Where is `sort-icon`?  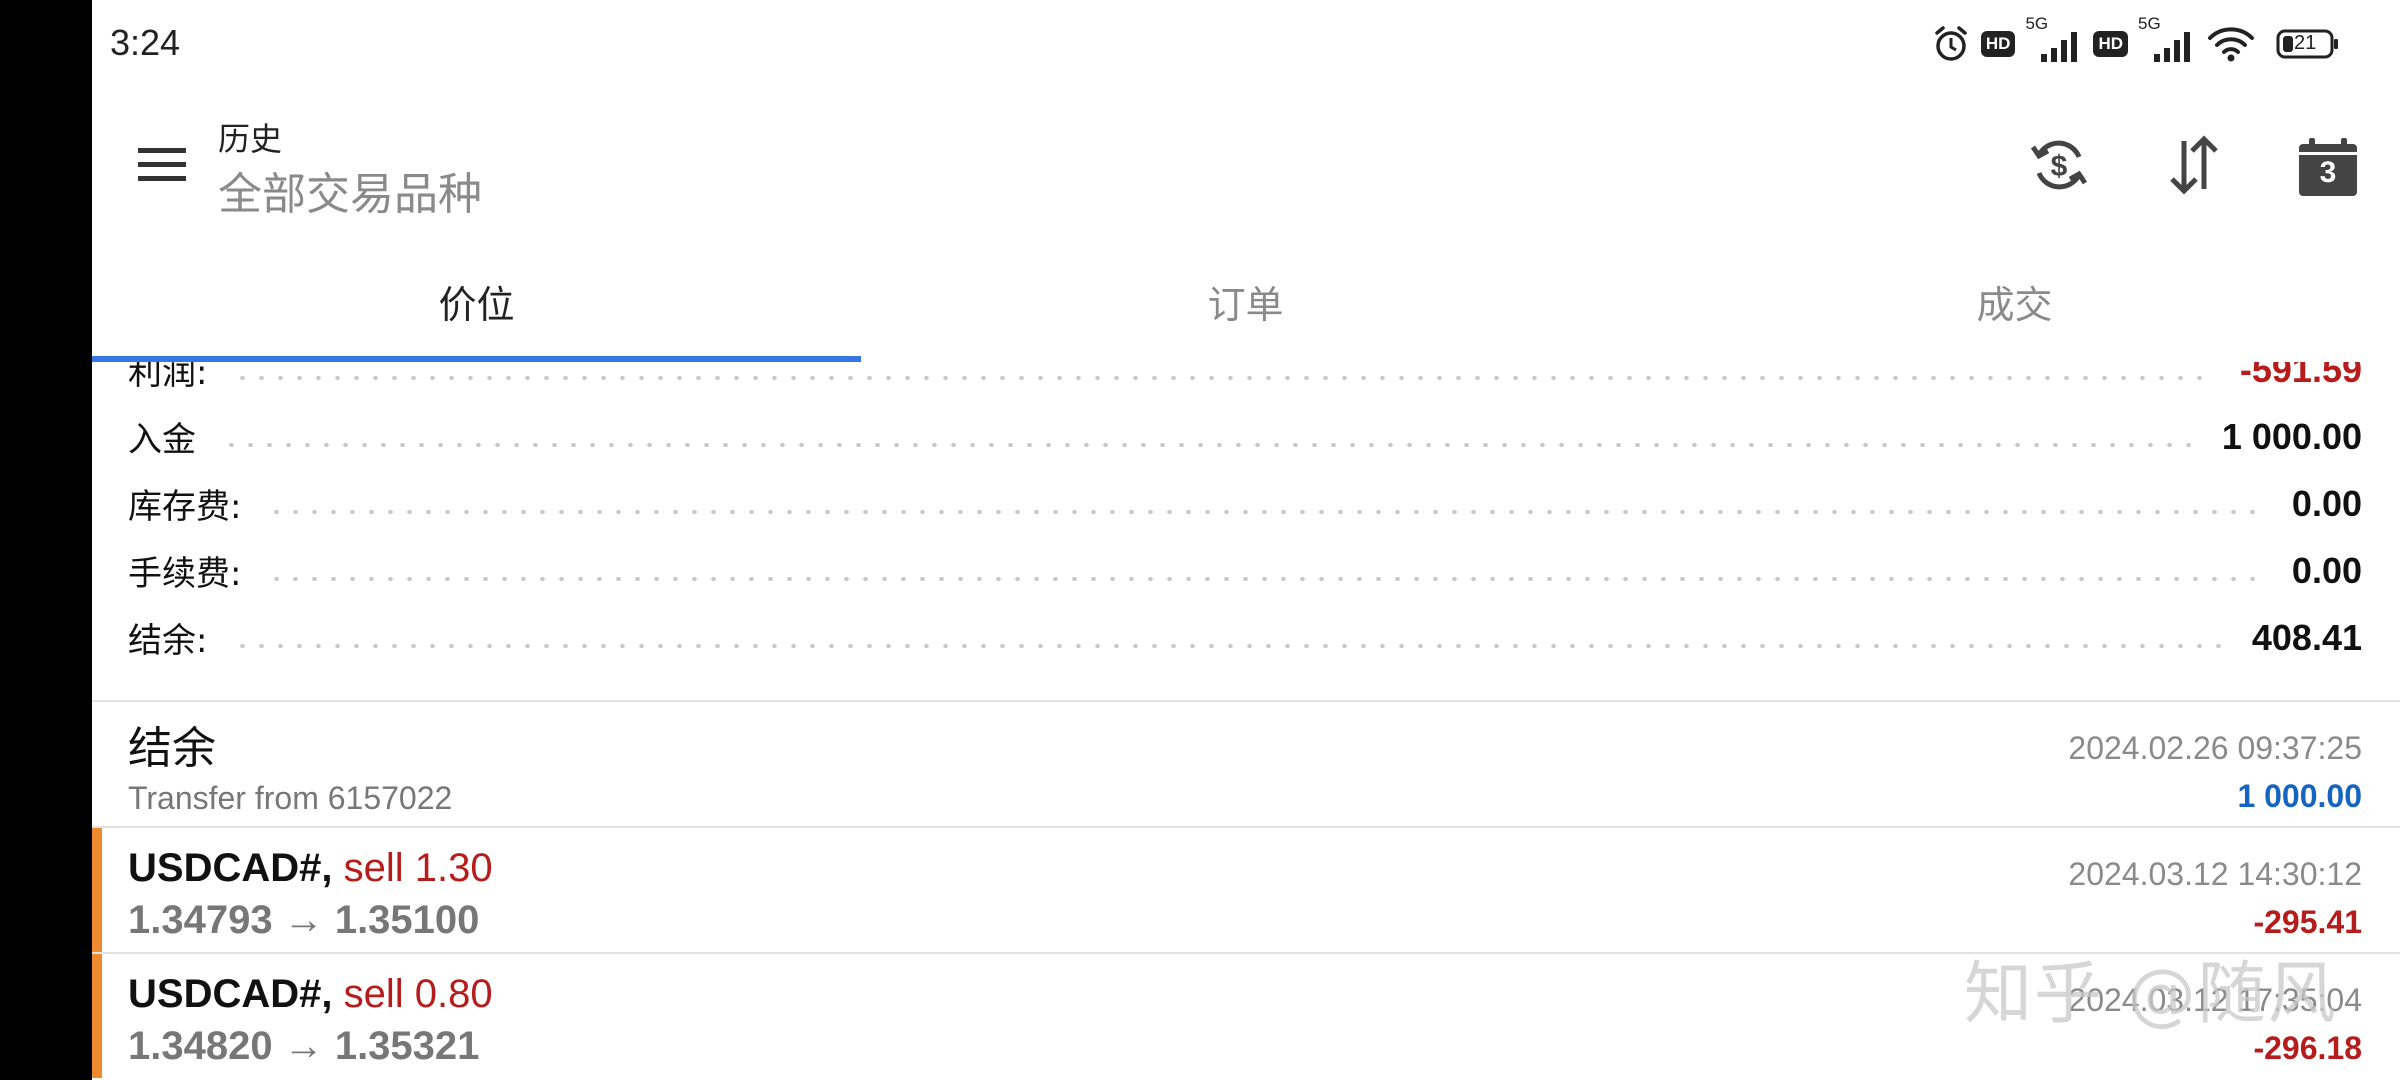
sort-icon is located at coordinates (2194, 167).